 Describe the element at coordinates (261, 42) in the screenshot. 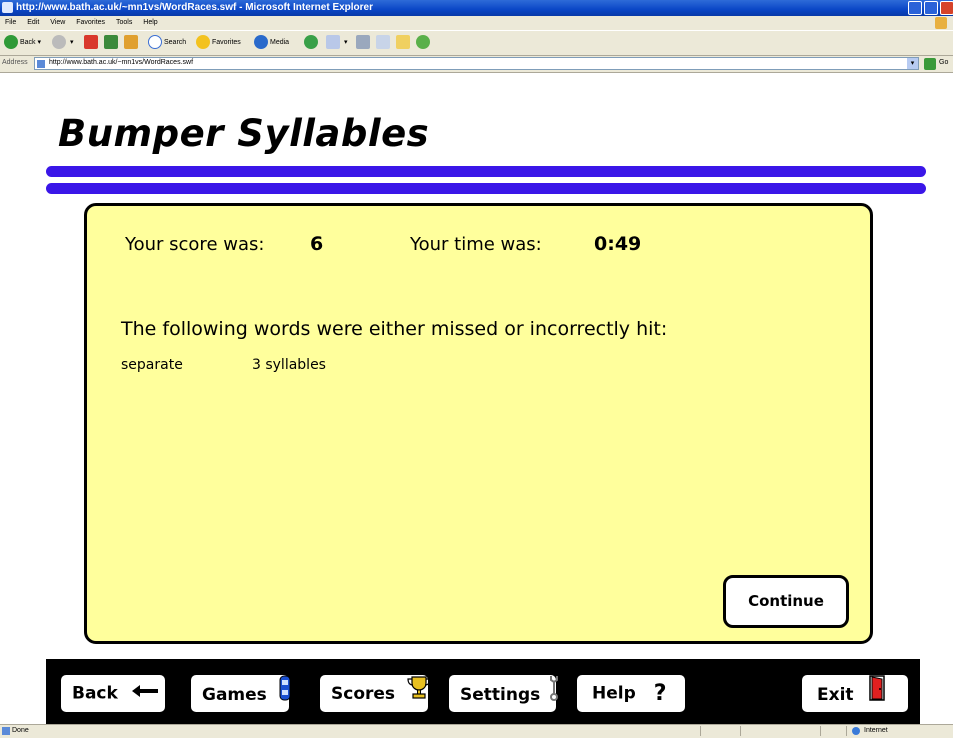

I see `media-icon` at that location.